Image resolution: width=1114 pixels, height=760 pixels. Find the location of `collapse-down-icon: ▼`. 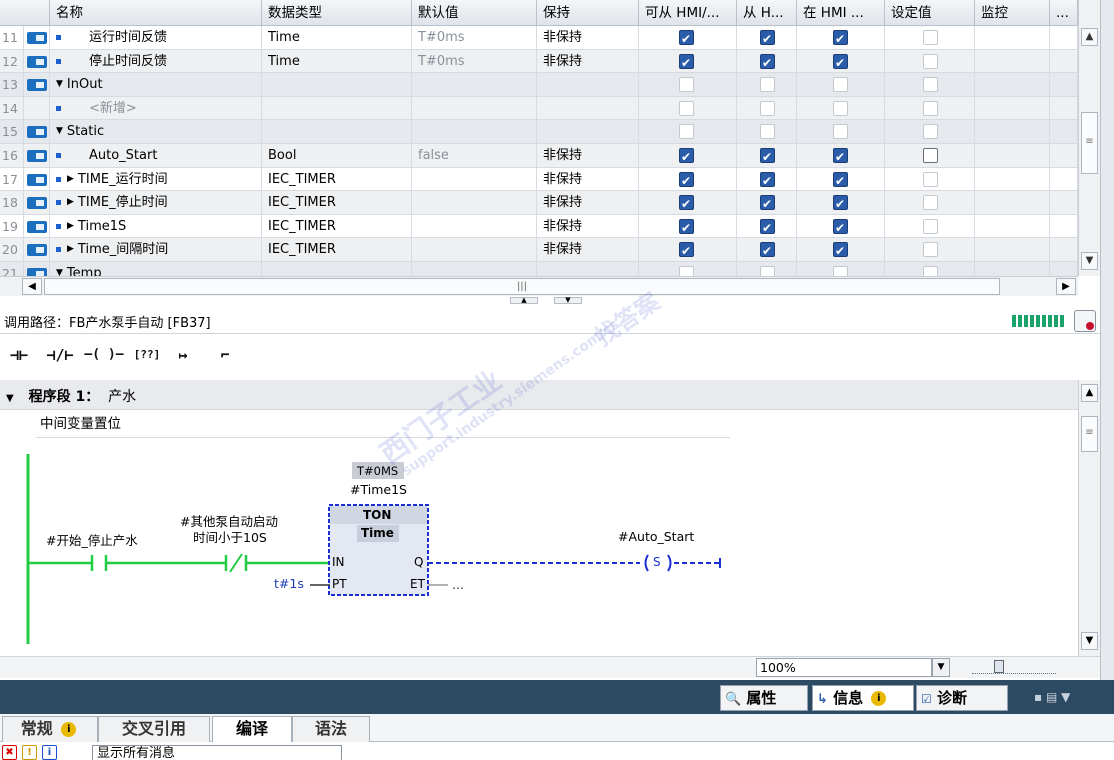

collapse-down-icon: ▼ is located at coordinates (568, 300).